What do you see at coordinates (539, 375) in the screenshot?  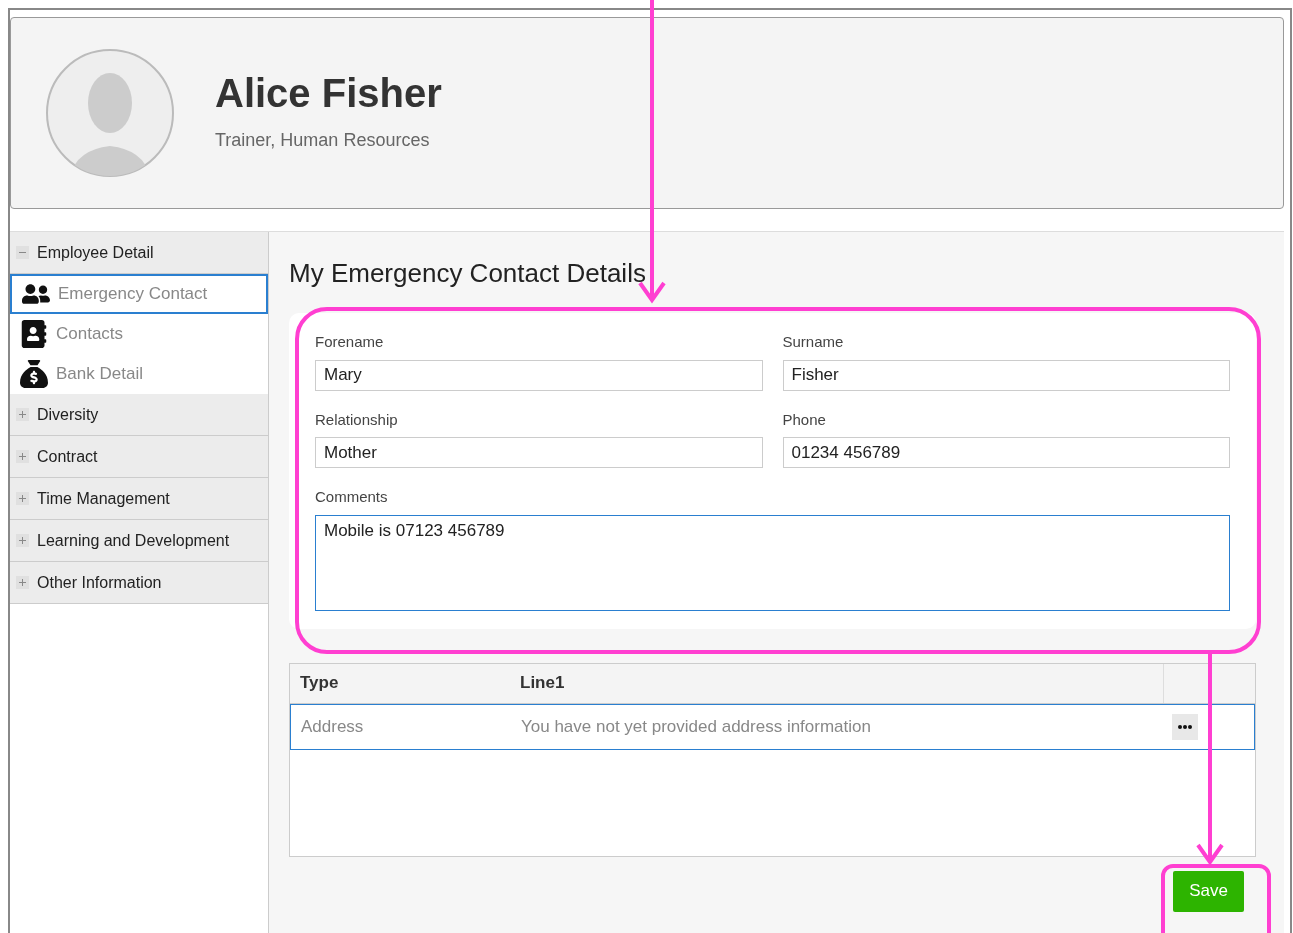 I see `text-field: Mary` at bounding box center [539, 375].